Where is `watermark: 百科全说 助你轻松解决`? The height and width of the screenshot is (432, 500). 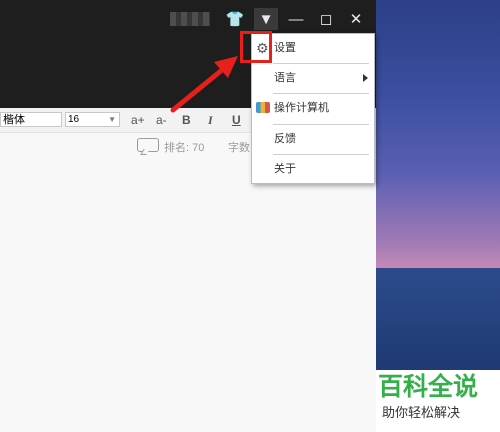 watermark: 百科全说 助你轻松解决 is located at coordinates (438, 401).